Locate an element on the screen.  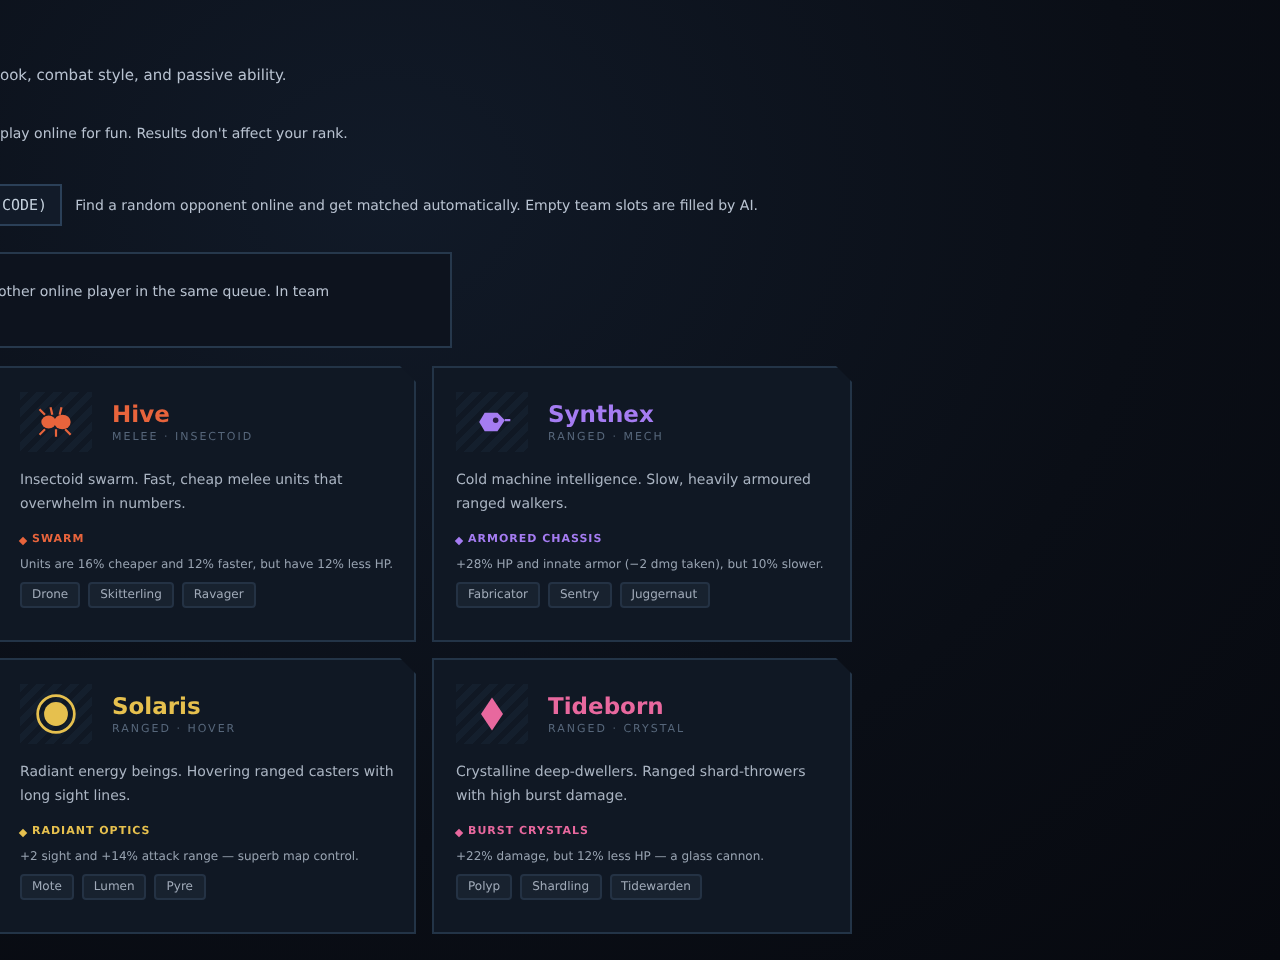
faction-name: Solaris is located at coordinates (157, 706).